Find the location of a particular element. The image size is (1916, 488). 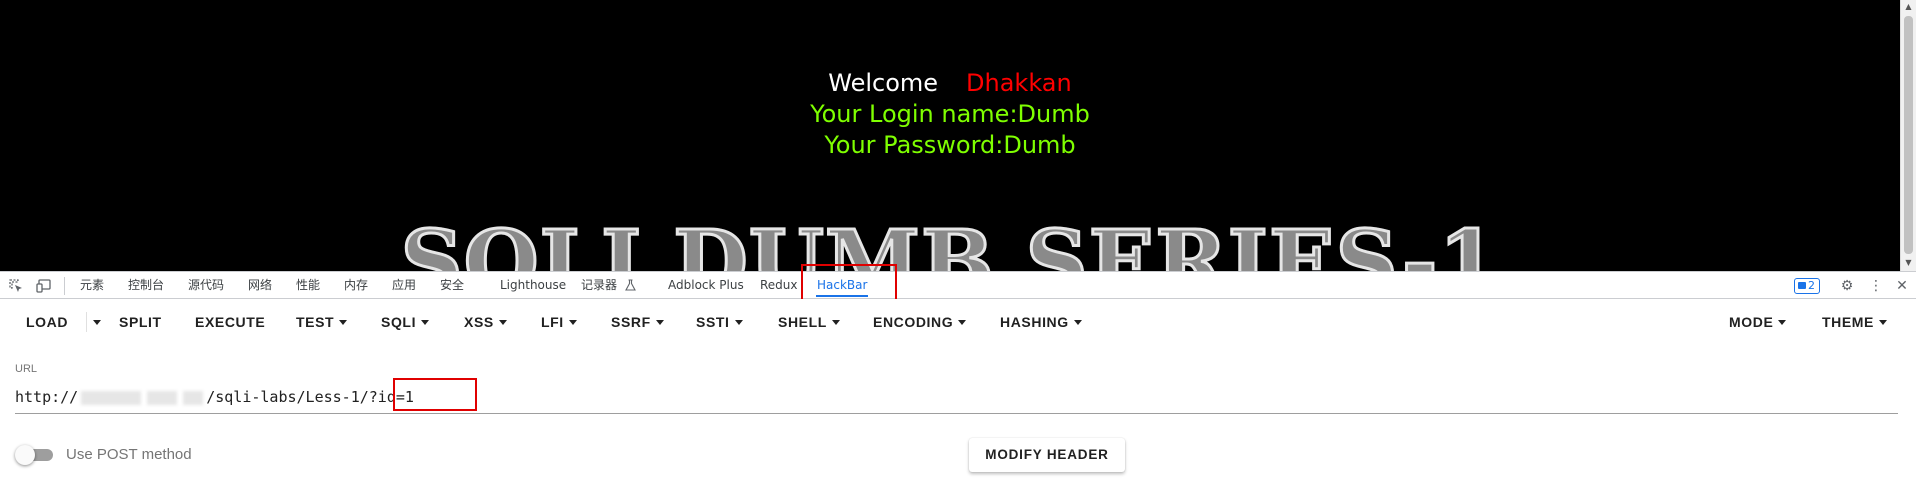

sqli-menu-label: SQLI is located at coordinates (399, 322).